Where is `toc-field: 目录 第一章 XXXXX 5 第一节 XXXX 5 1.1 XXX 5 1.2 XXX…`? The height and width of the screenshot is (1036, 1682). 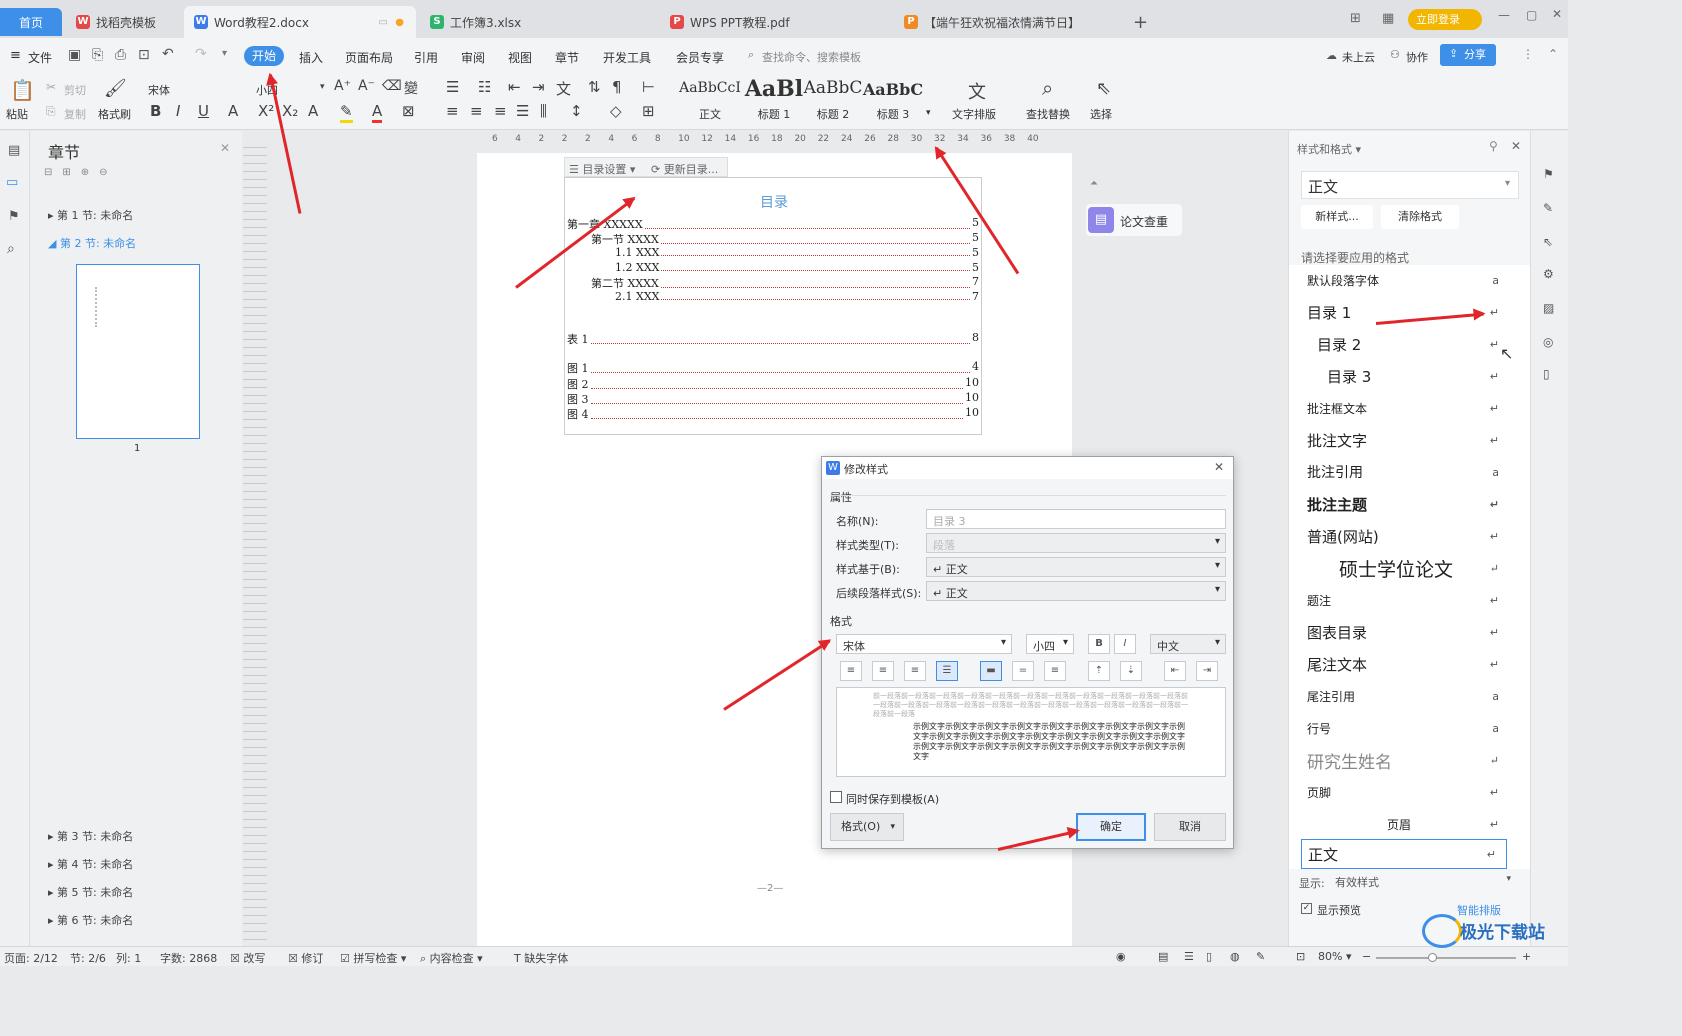
toc-field: 目录 第一章 XXXXX 5 第一节 XXXX 5 1.1 XXX 5 1.2 XXX… is located at coordinates (773, 306).